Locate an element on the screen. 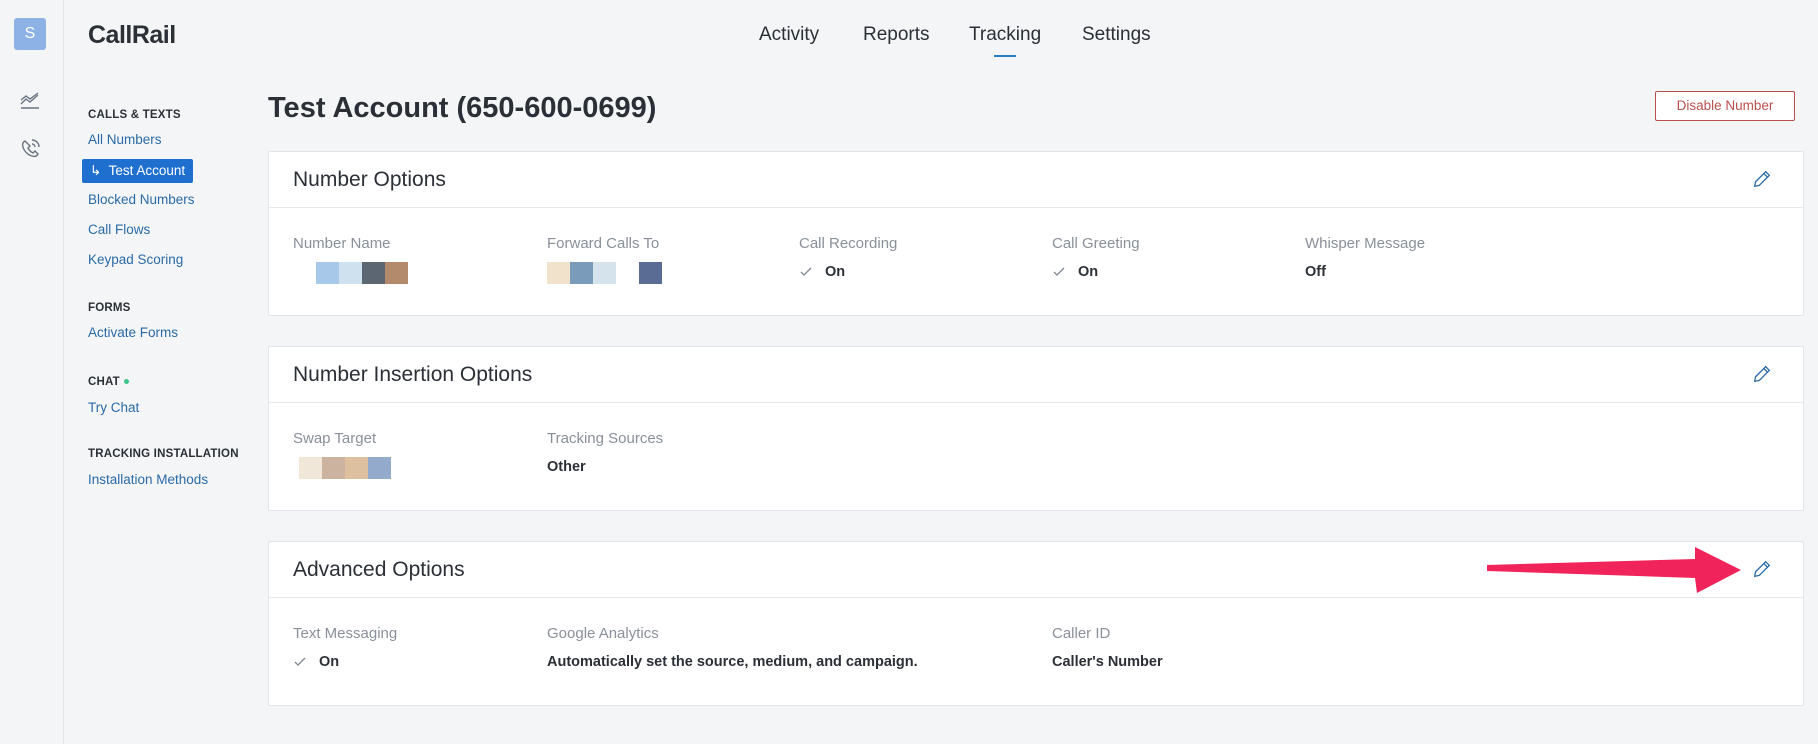  card-title: Number Options is located at coordinates (369, 179).